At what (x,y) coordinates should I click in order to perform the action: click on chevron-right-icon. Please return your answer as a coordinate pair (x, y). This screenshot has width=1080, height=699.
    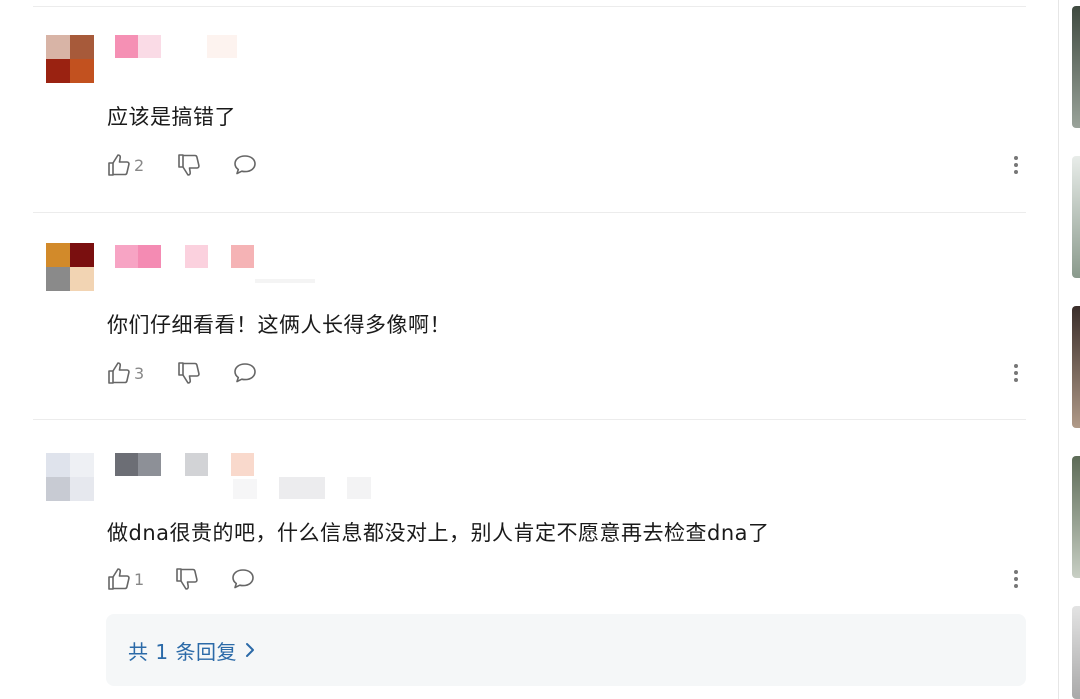
    Looking at the image, I should click on (249, 650).